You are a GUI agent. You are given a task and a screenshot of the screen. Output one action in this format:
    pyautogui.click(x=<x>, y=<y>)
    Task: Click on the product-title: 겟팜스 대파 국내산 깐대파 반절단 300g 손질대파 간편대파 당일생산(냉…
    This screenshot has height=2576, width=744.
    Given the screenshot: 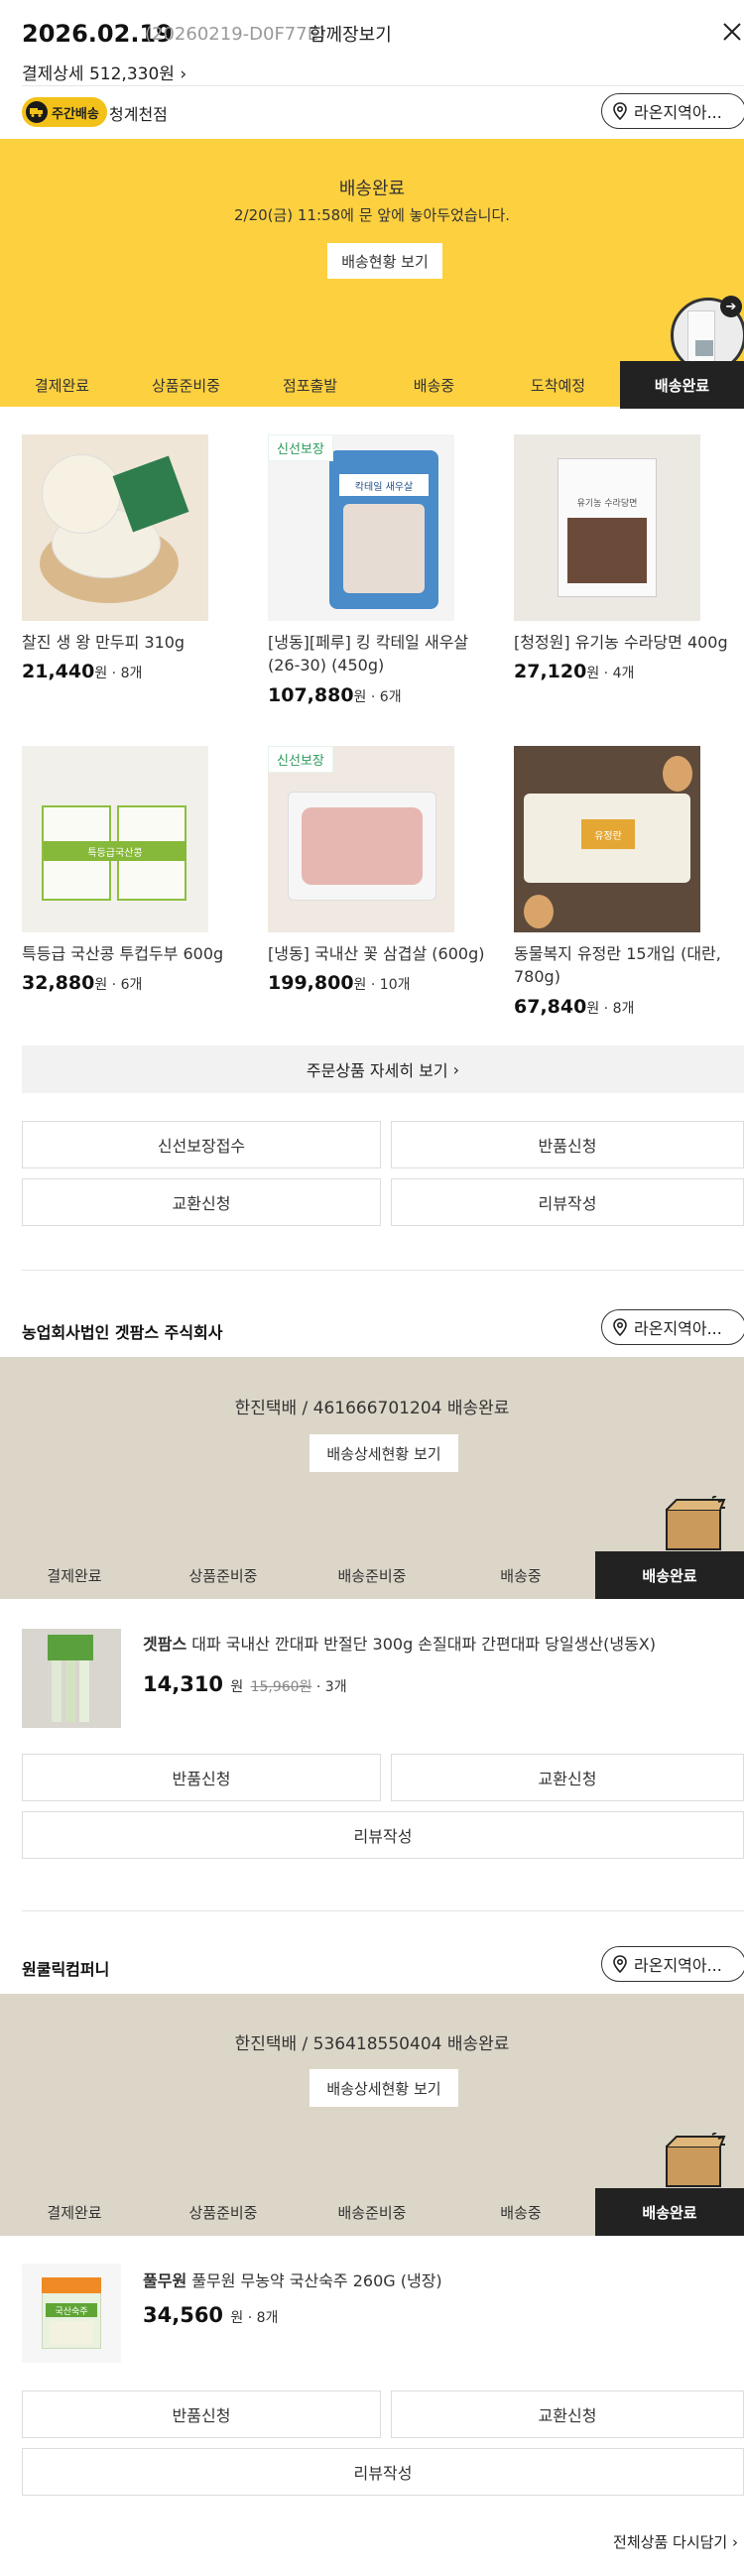 What is the action you would take?
    pyautogui.click(x=440, y=1644)
    